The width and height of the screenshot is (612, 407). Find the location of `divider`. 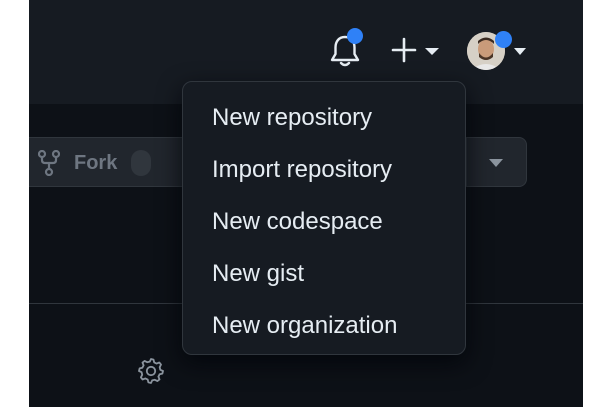

divider is located at coordinates (466, 162).